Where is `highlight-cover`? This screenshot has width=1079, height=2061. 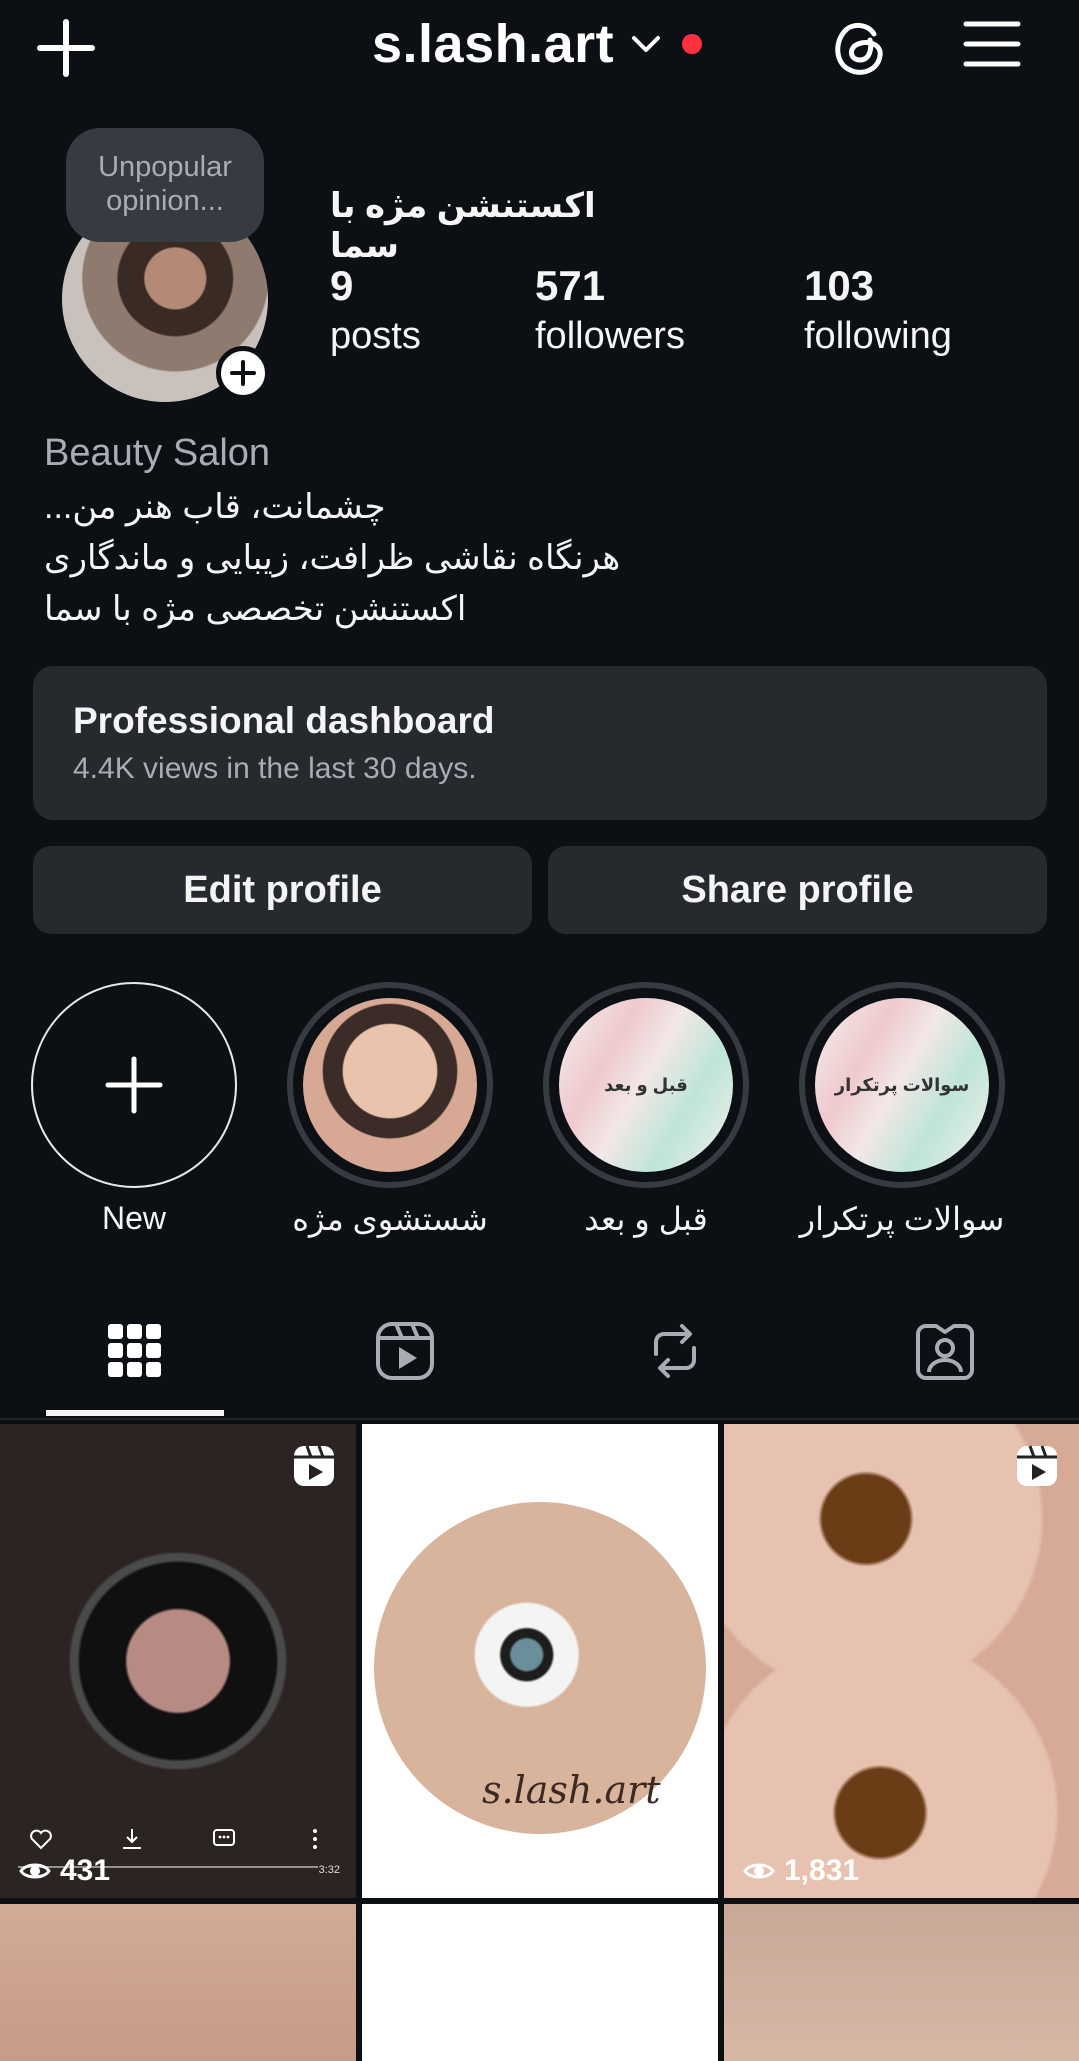 highlight-cover is located at coordinates (390, 1085).